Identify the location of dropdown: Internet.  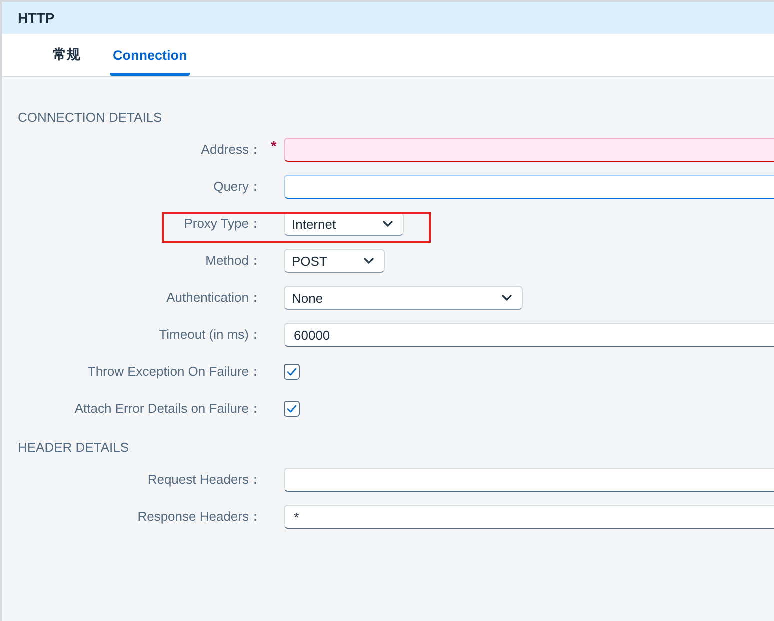
(344, 224).